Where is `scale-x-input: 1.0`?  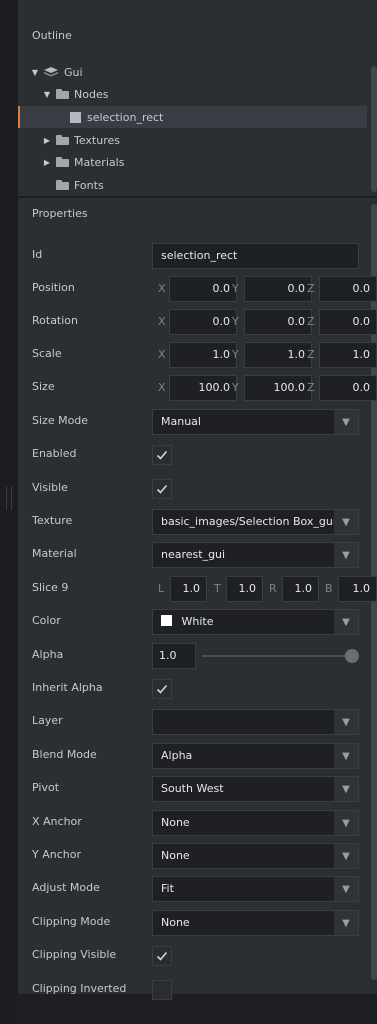
scale-x-input: 1.0 is located at coordinates (203, 355).